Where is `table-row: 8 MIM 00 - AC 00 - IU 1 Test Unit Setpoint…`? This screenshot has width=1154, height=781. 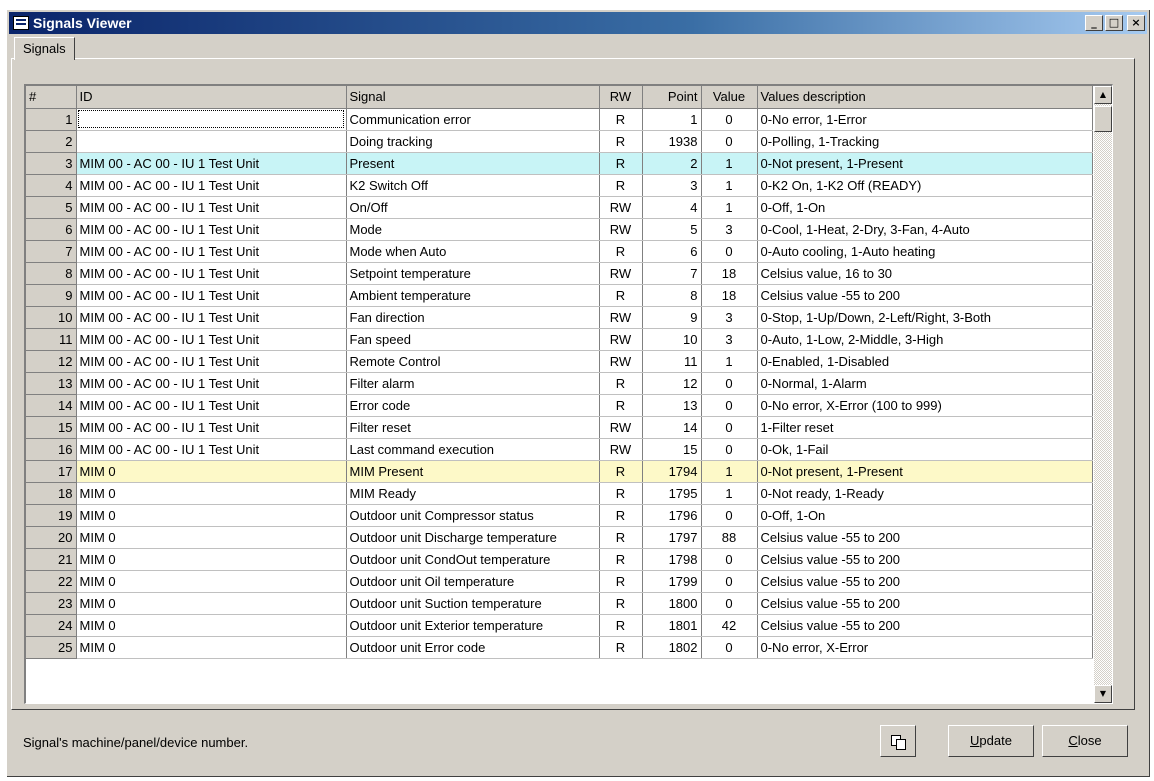 table-row: 8 MIM 00 - AC 00 - IU 1 Test Unit Setpoint… is located at coordinates (559, 273).